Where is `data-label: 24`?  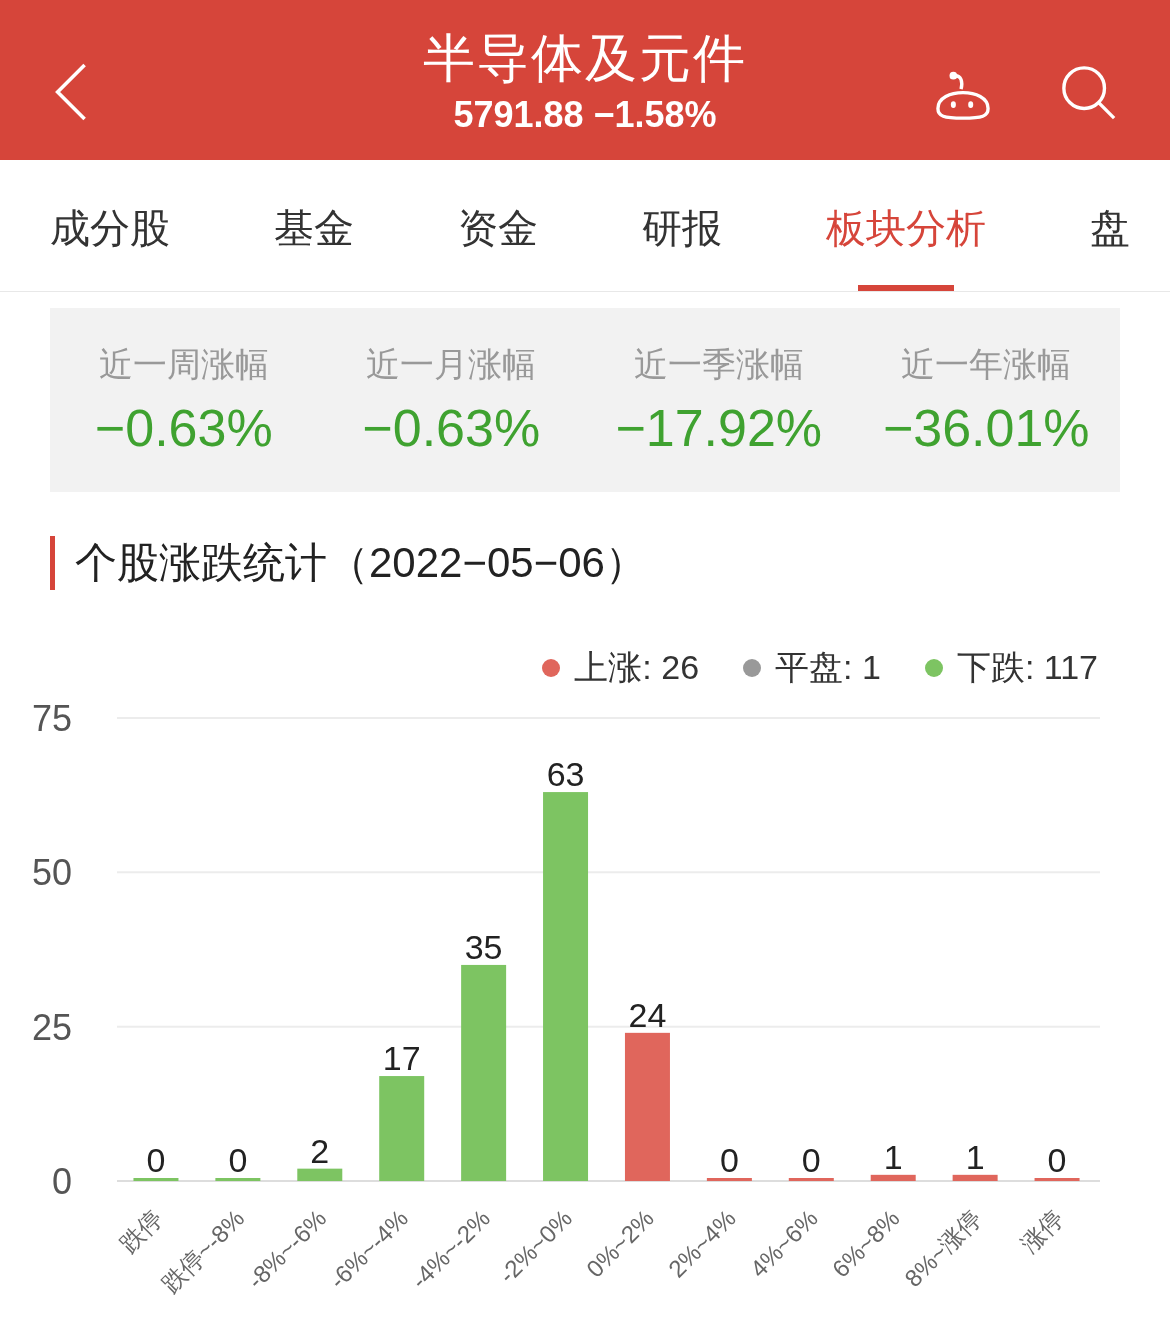
data-label: 24 is located at coordinates (647, 1014).